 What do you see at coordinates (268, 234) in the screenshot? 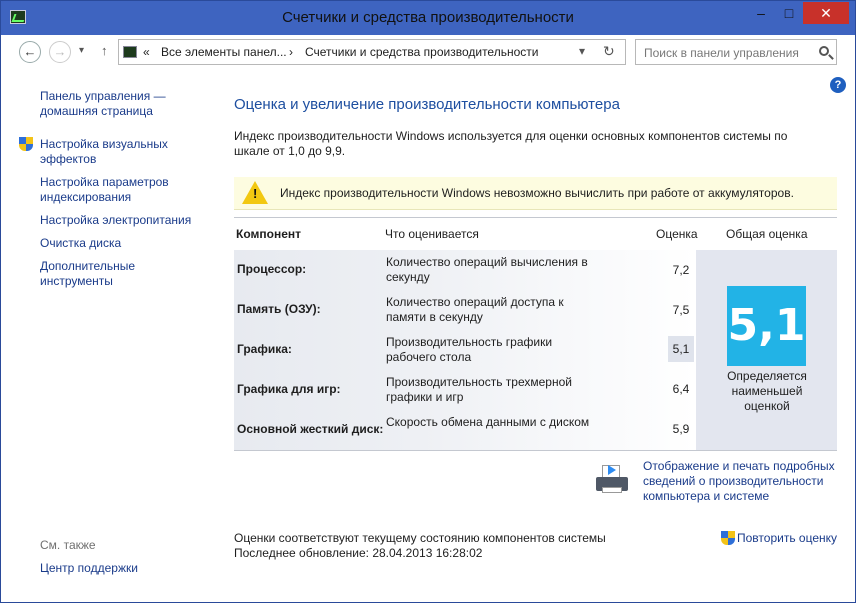
I see `header-component: Компонент` at bounding box center [268, 234].